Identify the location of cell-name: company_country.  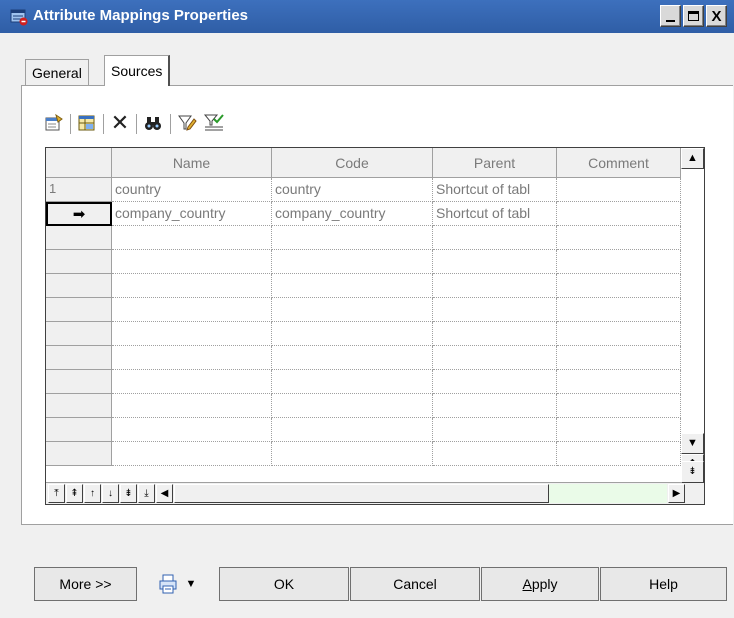
(192, 214).